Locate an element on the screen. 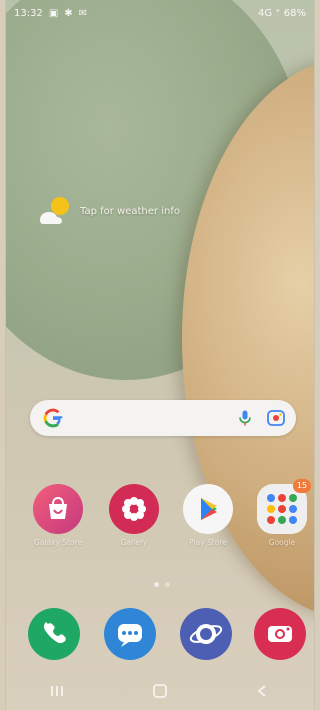  home-icon is located at coordinates (160, 691).